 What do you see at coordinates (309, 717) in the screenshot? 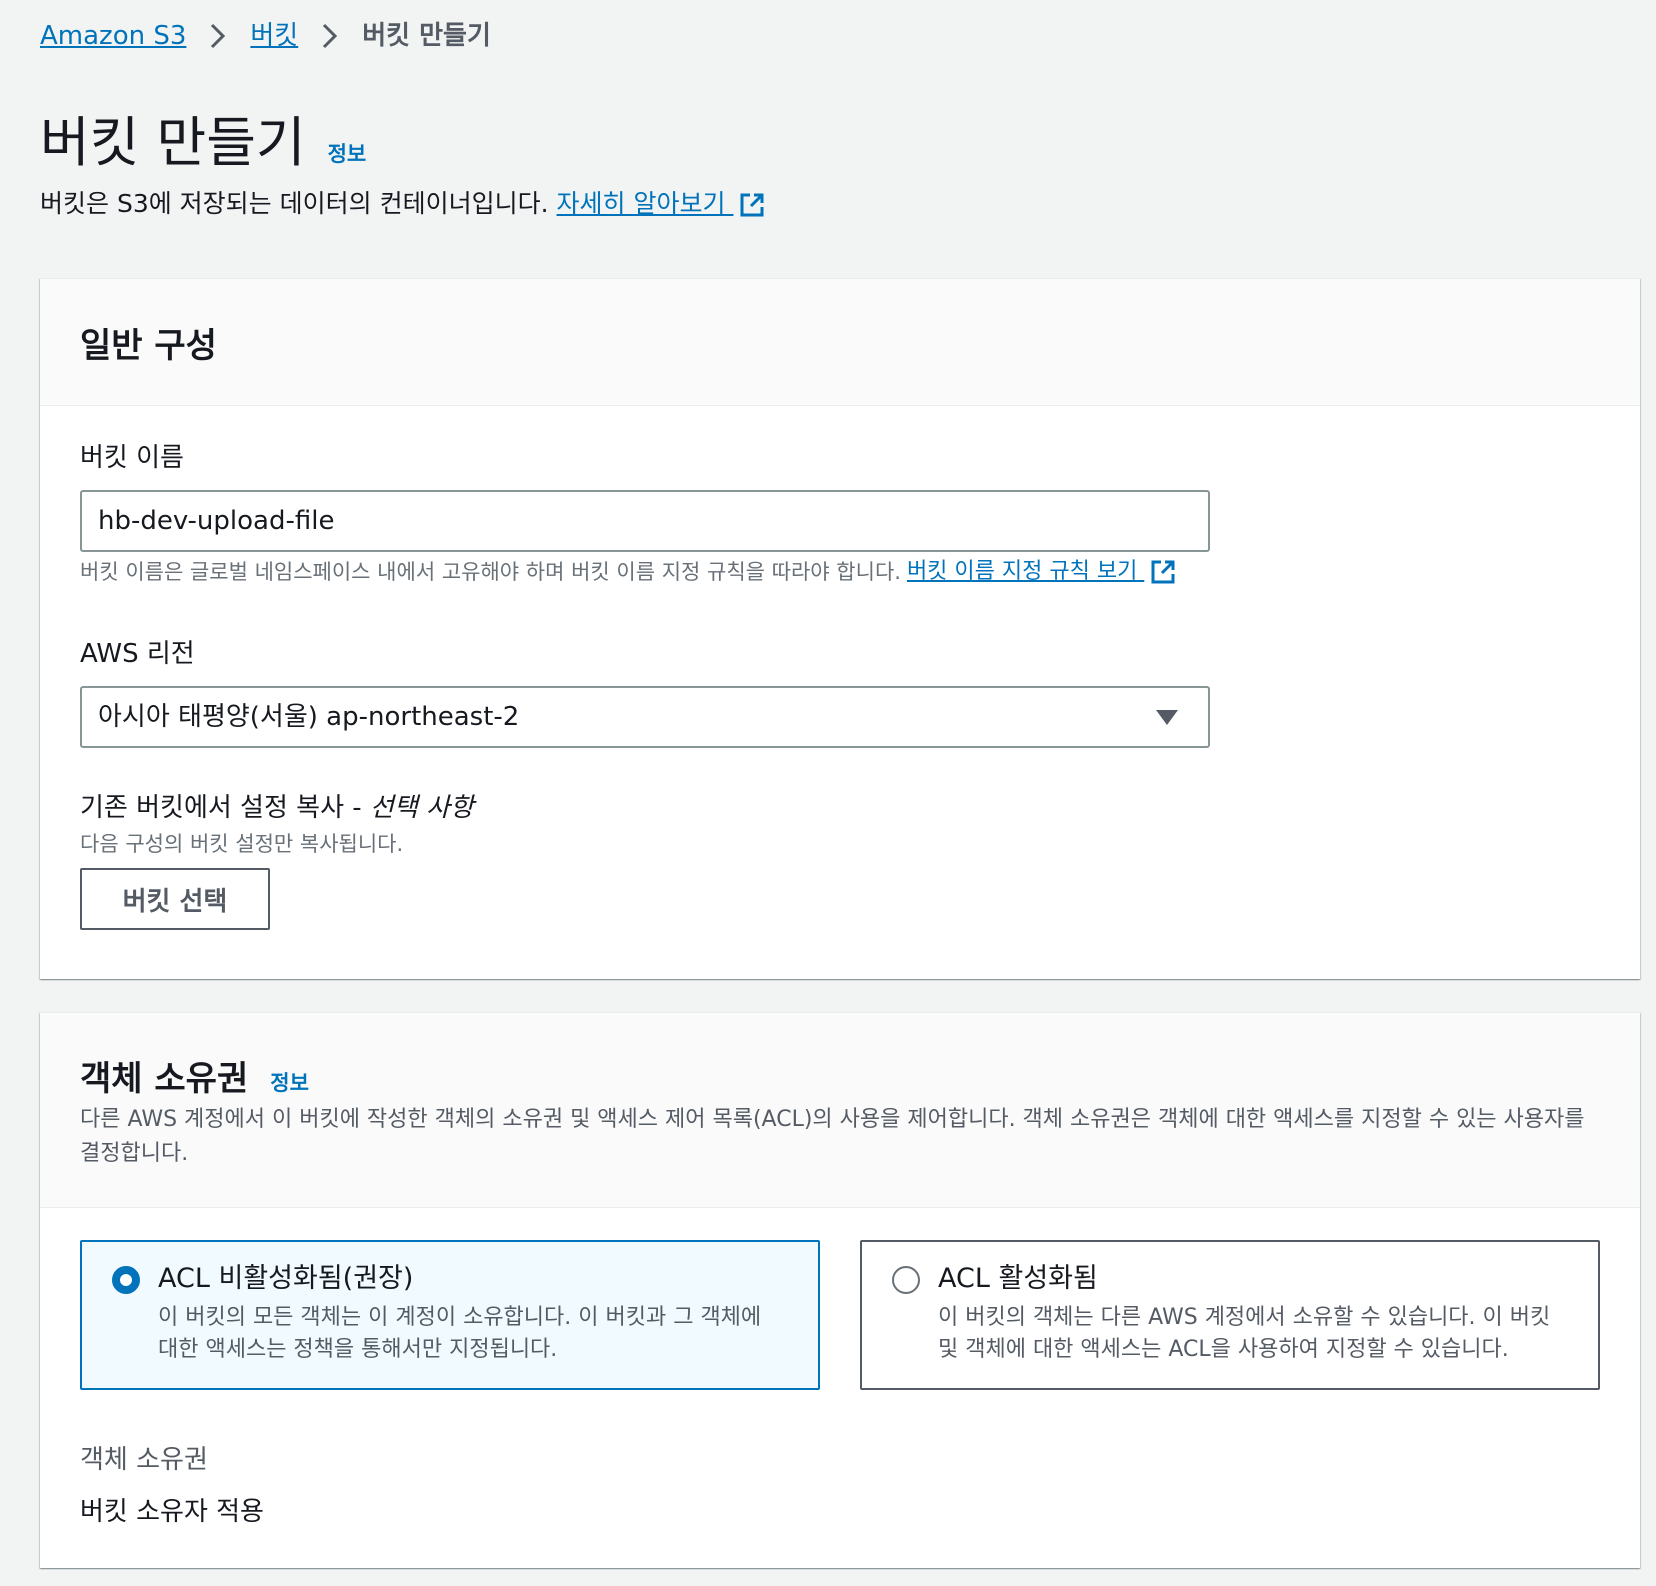
I see `aws-region-value: 아시아 태평양(서울) ap-northeast-2` at bounding box center [309, 717].